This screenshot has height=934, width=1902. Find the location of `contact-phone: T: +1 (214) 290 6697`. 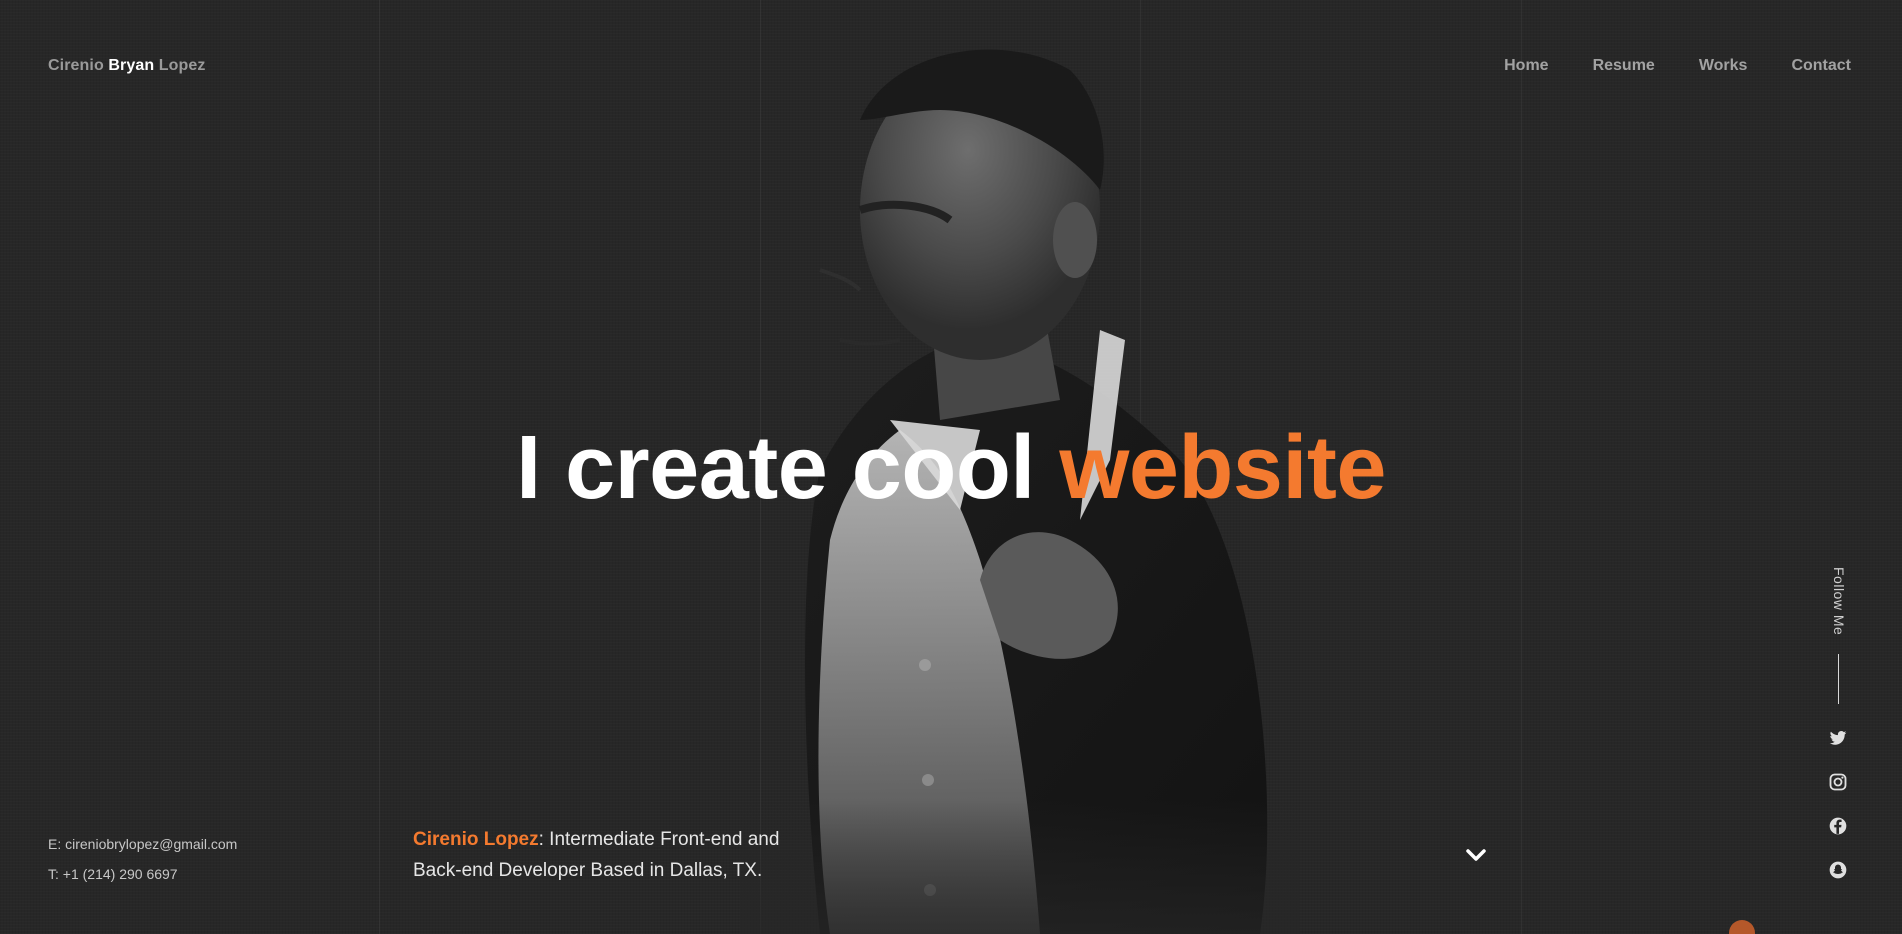

contact-phone: T: +1 (214) 290 6697 is located at coordinates (142, 874).